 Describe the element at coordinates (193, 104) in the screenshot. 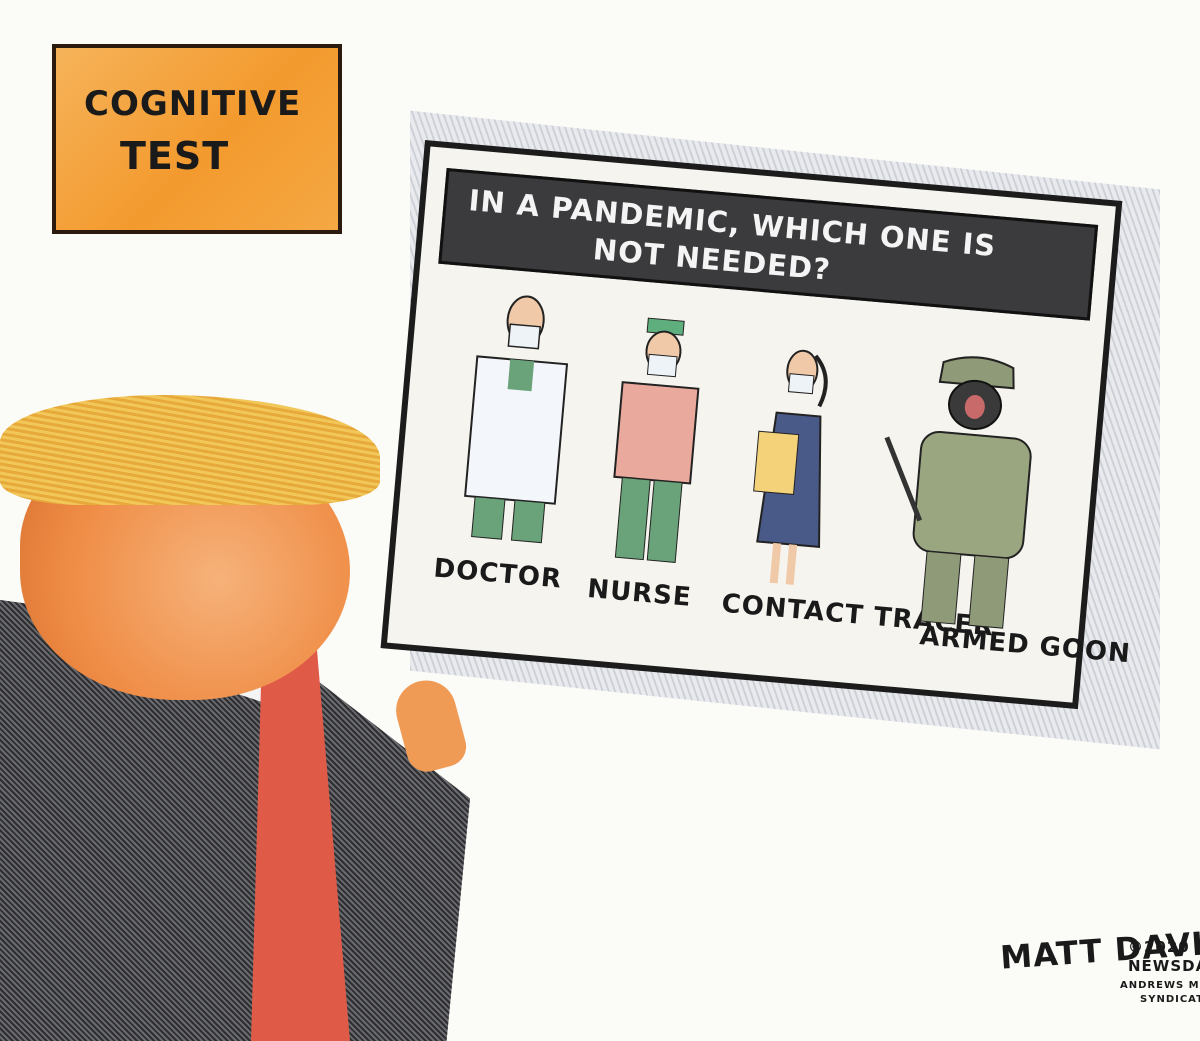

I see `sign-line-1: COGNITIVE` at that location.